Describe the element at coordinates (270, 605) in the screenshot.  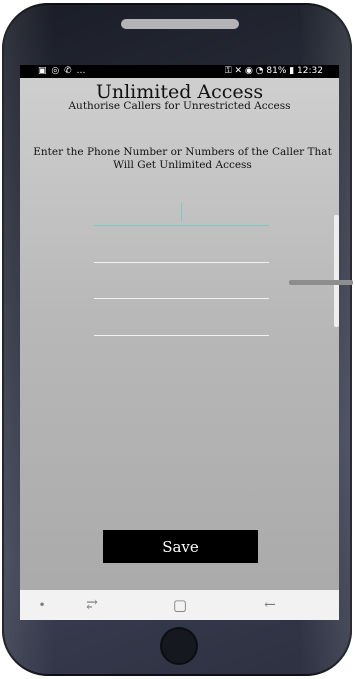
I see `back-icon: ←` at that location.